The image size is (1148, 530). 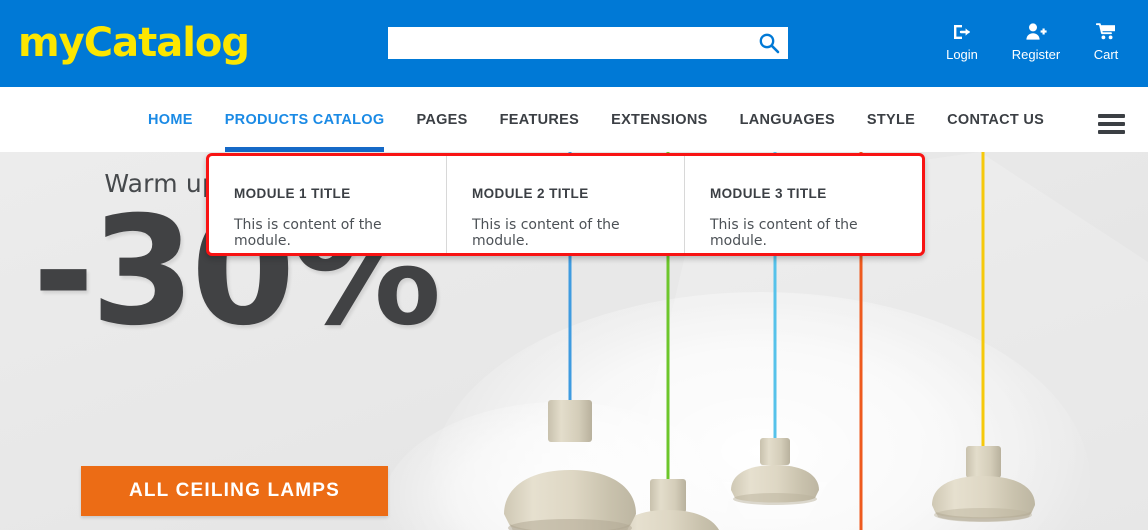 What do you see at coordinates (962, 33) in the screenshot?
I see `sign-in-icon` at bounding box center [962, 33].